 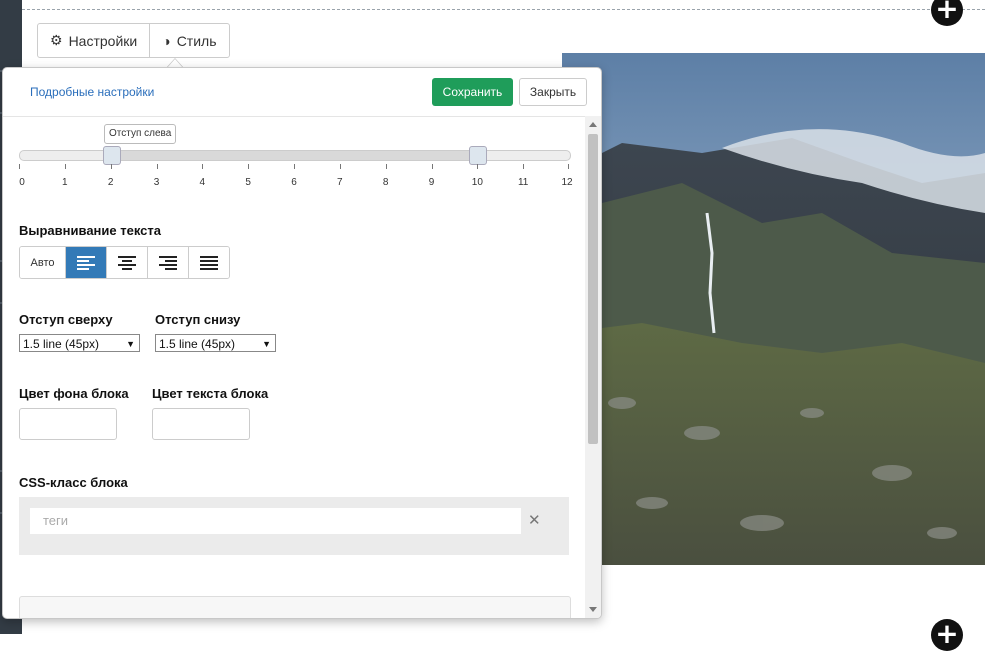 I want to click on padding-bottom-value: 1.5 line (45px), so click(x=197, y=344).